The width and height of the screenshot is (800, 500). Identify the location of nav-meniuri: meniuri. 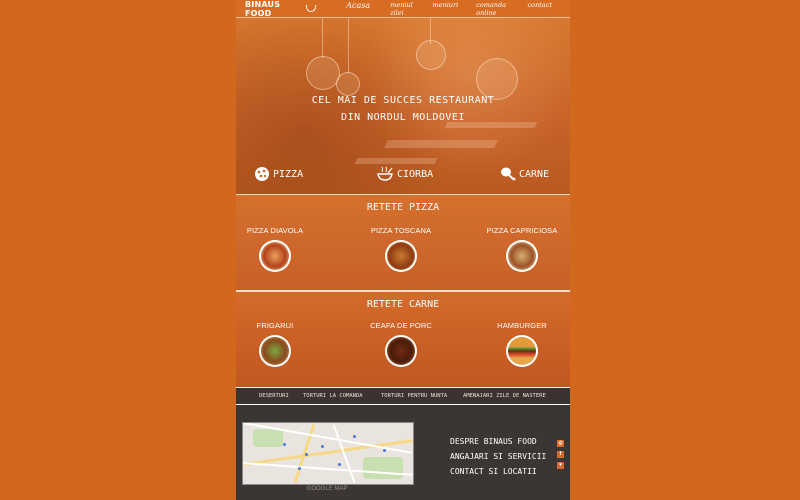
(446, 9).